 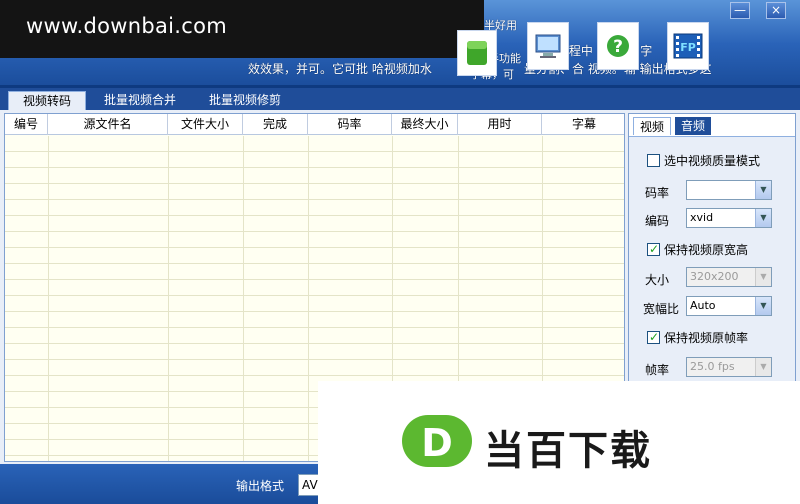 What do you see at coordinates (350, 124) in the screenshot?
I see `column-header-bitrate: 码率` at bounding box center [350, 124].